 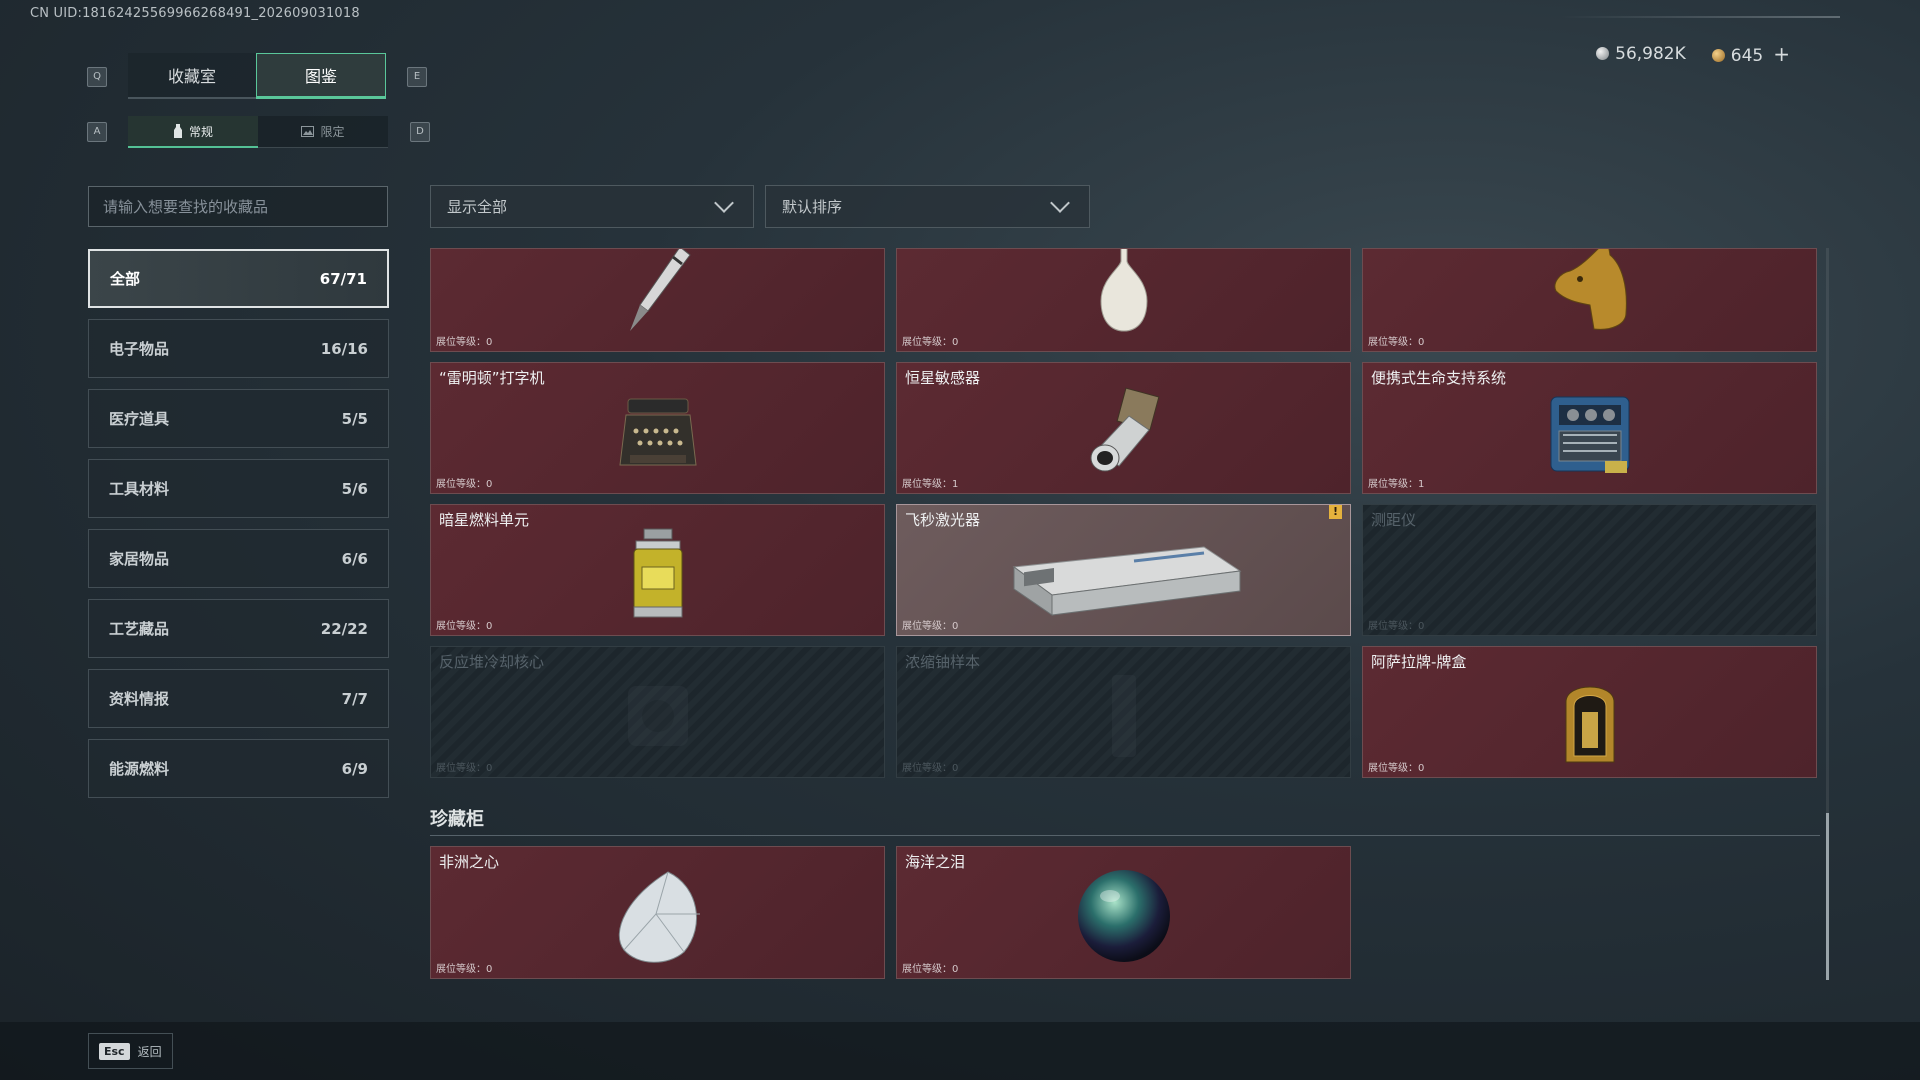 What do you see at coordinates (125, 279) in the screenshot?
I see `category-label: 全部` at bounding box center [125, 279].